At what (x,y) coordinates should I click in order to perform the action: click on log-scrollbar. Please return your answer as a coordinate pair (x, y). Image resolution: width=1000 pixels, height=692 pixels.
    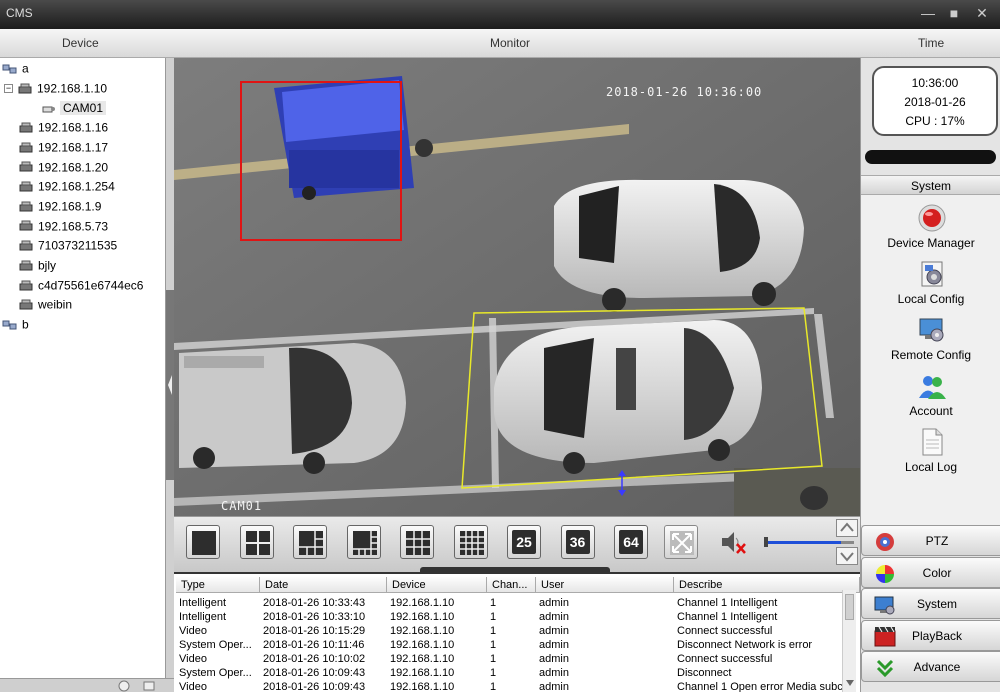
    Looking at the image, I should click on (849, 641).